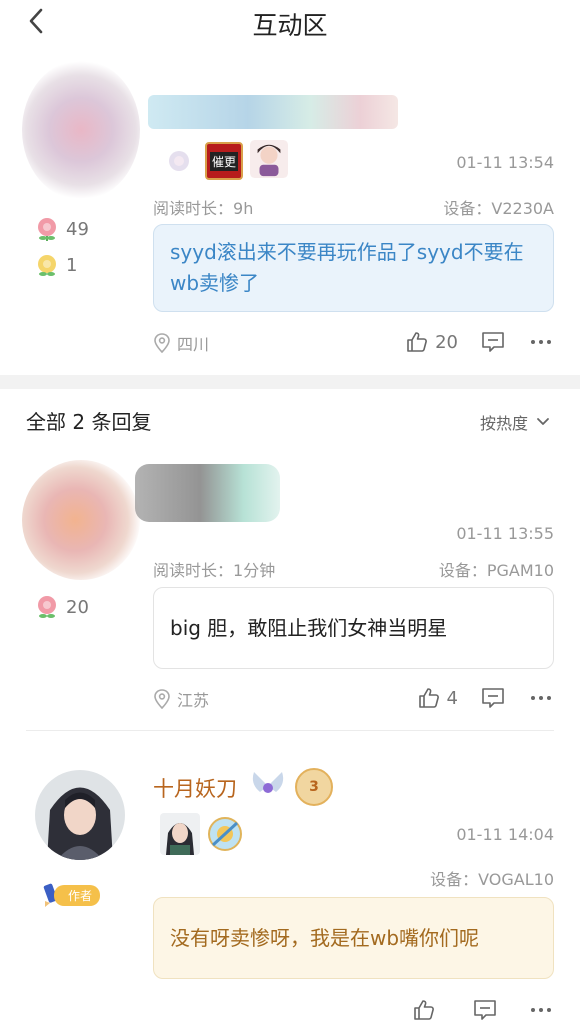  What do you see at coordinates (224, 161) in the screenshot?
I see `urge-update-badge-icon: 催更` at bounding box center [224, 161].